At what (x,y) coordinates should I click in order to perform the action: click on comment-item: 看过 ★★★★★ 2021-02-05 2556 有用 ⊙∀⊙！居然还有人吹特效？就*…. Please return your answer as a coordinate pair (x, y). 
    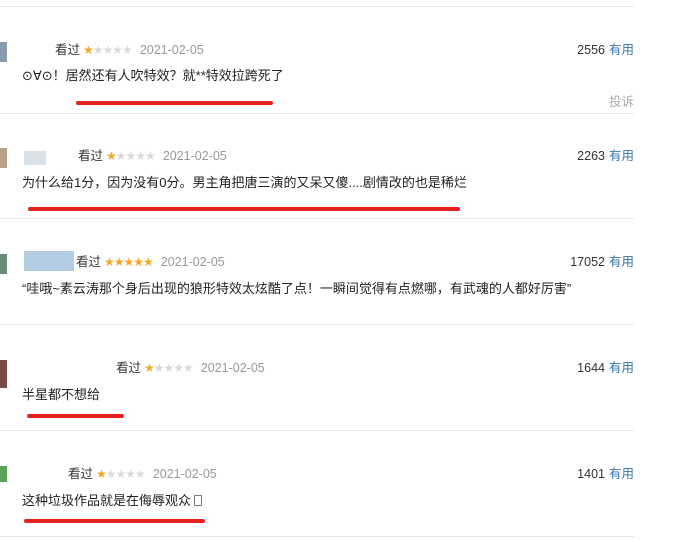
    Looking at the image, I should click on (317, 77).